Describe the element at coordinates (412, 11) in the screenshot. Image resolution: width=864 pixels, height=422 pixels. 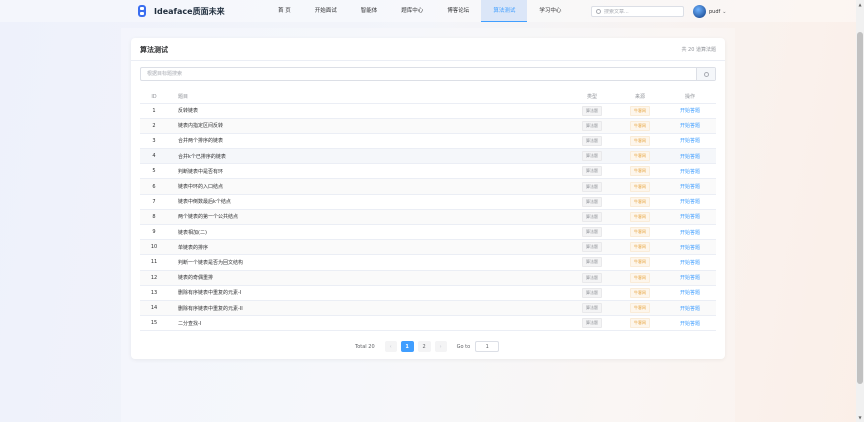
I see `nav-item-3: 题库中心` at that location.